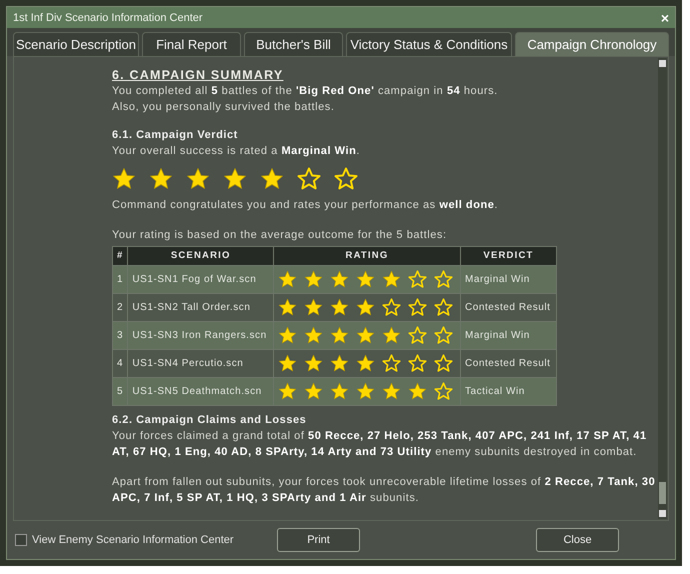 This screenshot has height=574, width=690. I want to click on window-title: 1st Inf Div Scenario Information Center, so click(108, 18).